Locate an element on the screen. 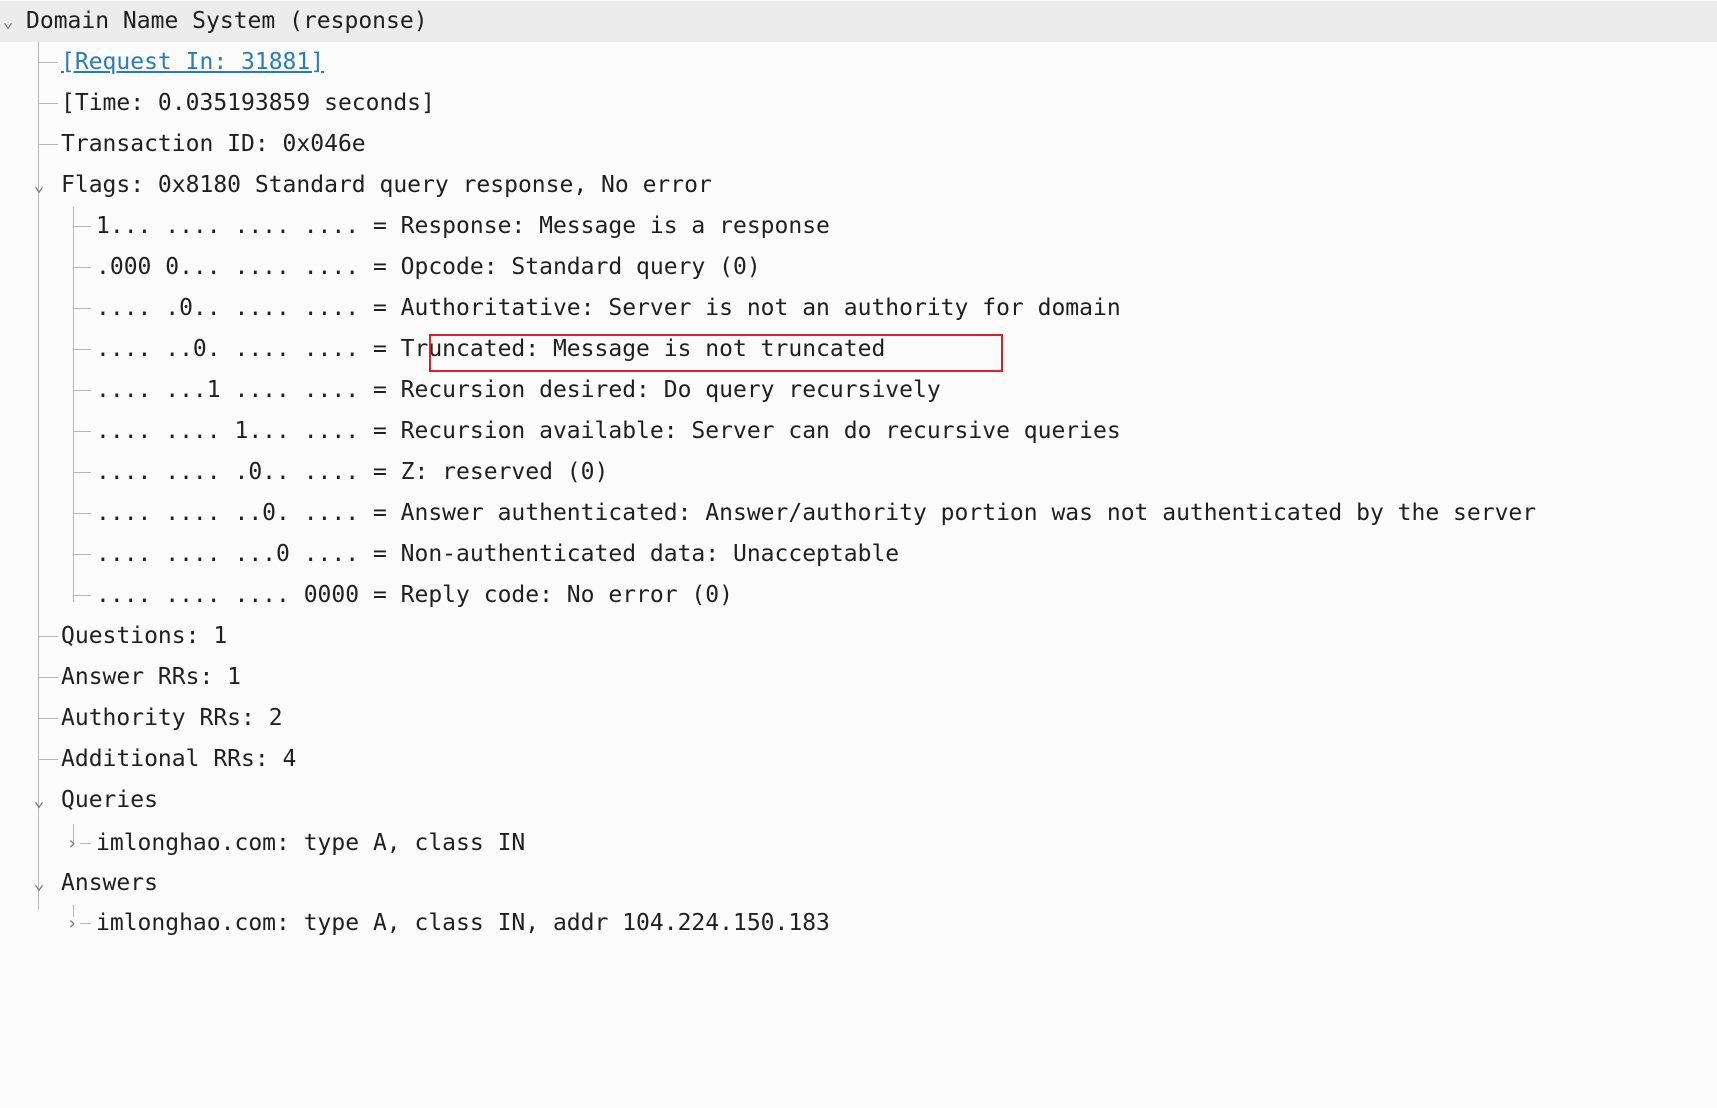 Image resolution: width=1717 pixels, height=1108 pixels. request-in-link: [Request In: 31881] is located at coordinates (192, 62).